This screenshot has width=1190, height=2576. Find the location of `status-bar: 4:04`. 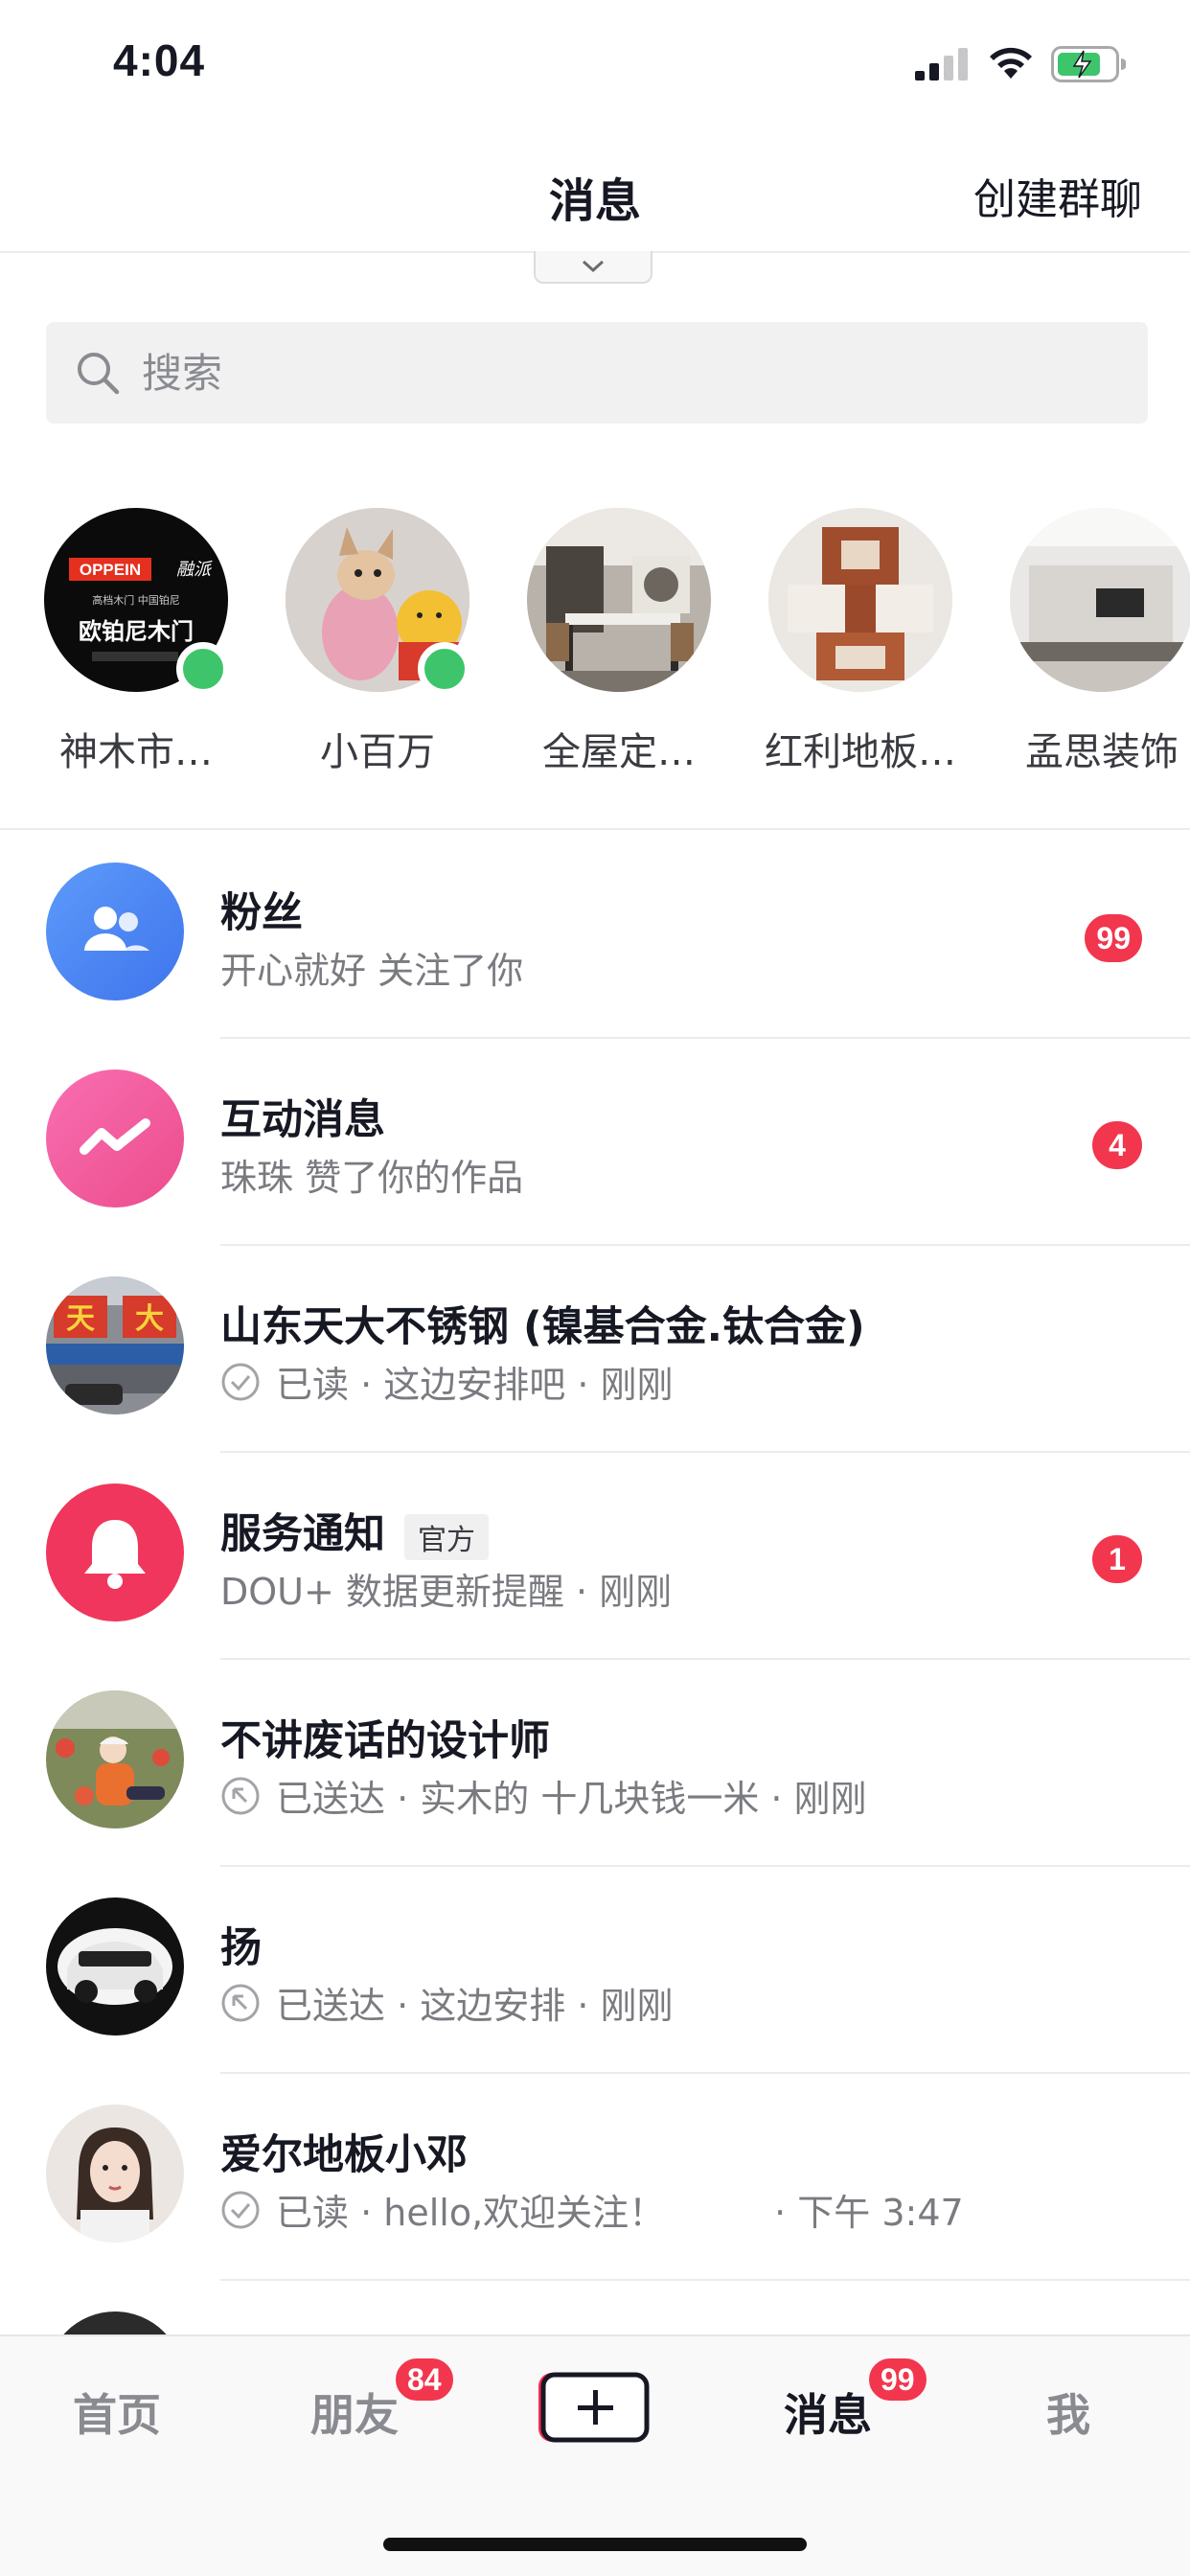

status-bar: 4:04 is located at coordinates (595, 63).